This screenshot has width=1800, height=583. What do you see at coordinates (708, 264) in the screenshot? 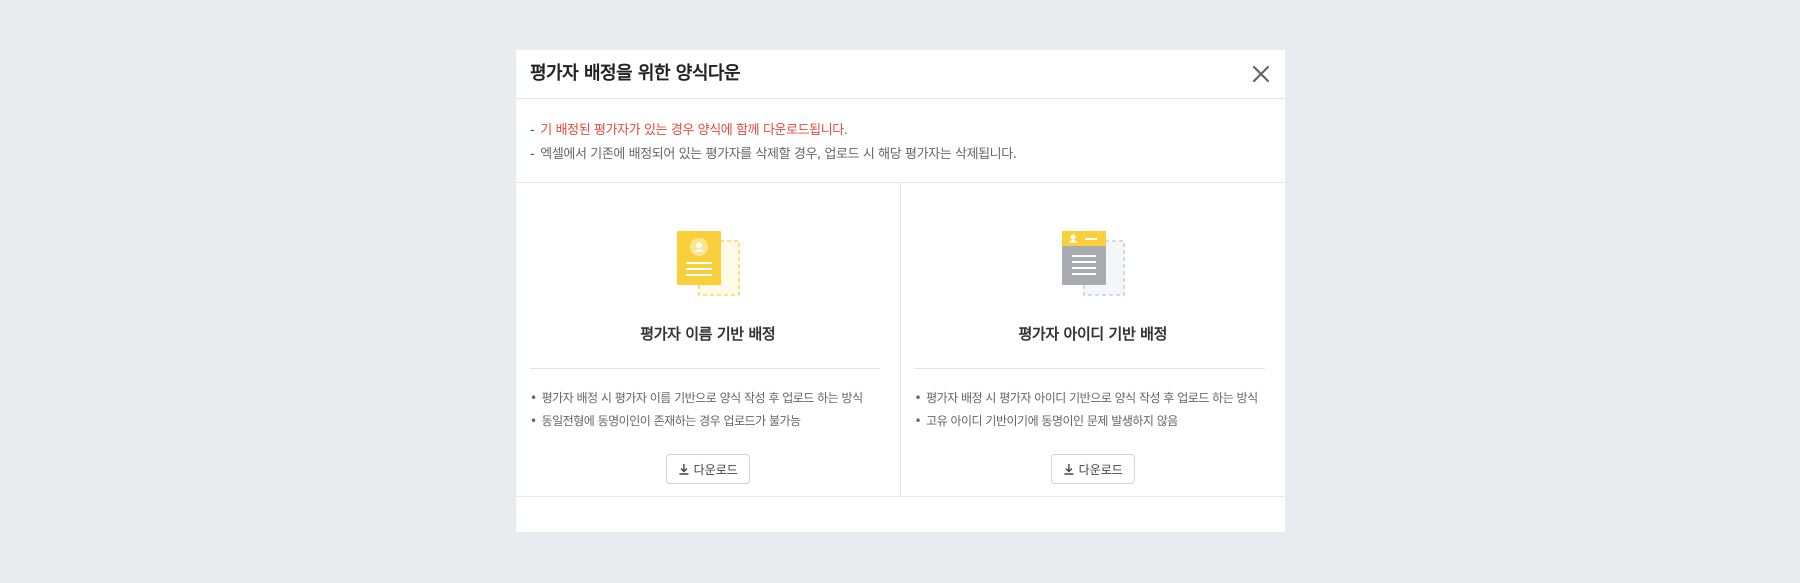
I see `name-document-icon` at bounding box center [708, 264].